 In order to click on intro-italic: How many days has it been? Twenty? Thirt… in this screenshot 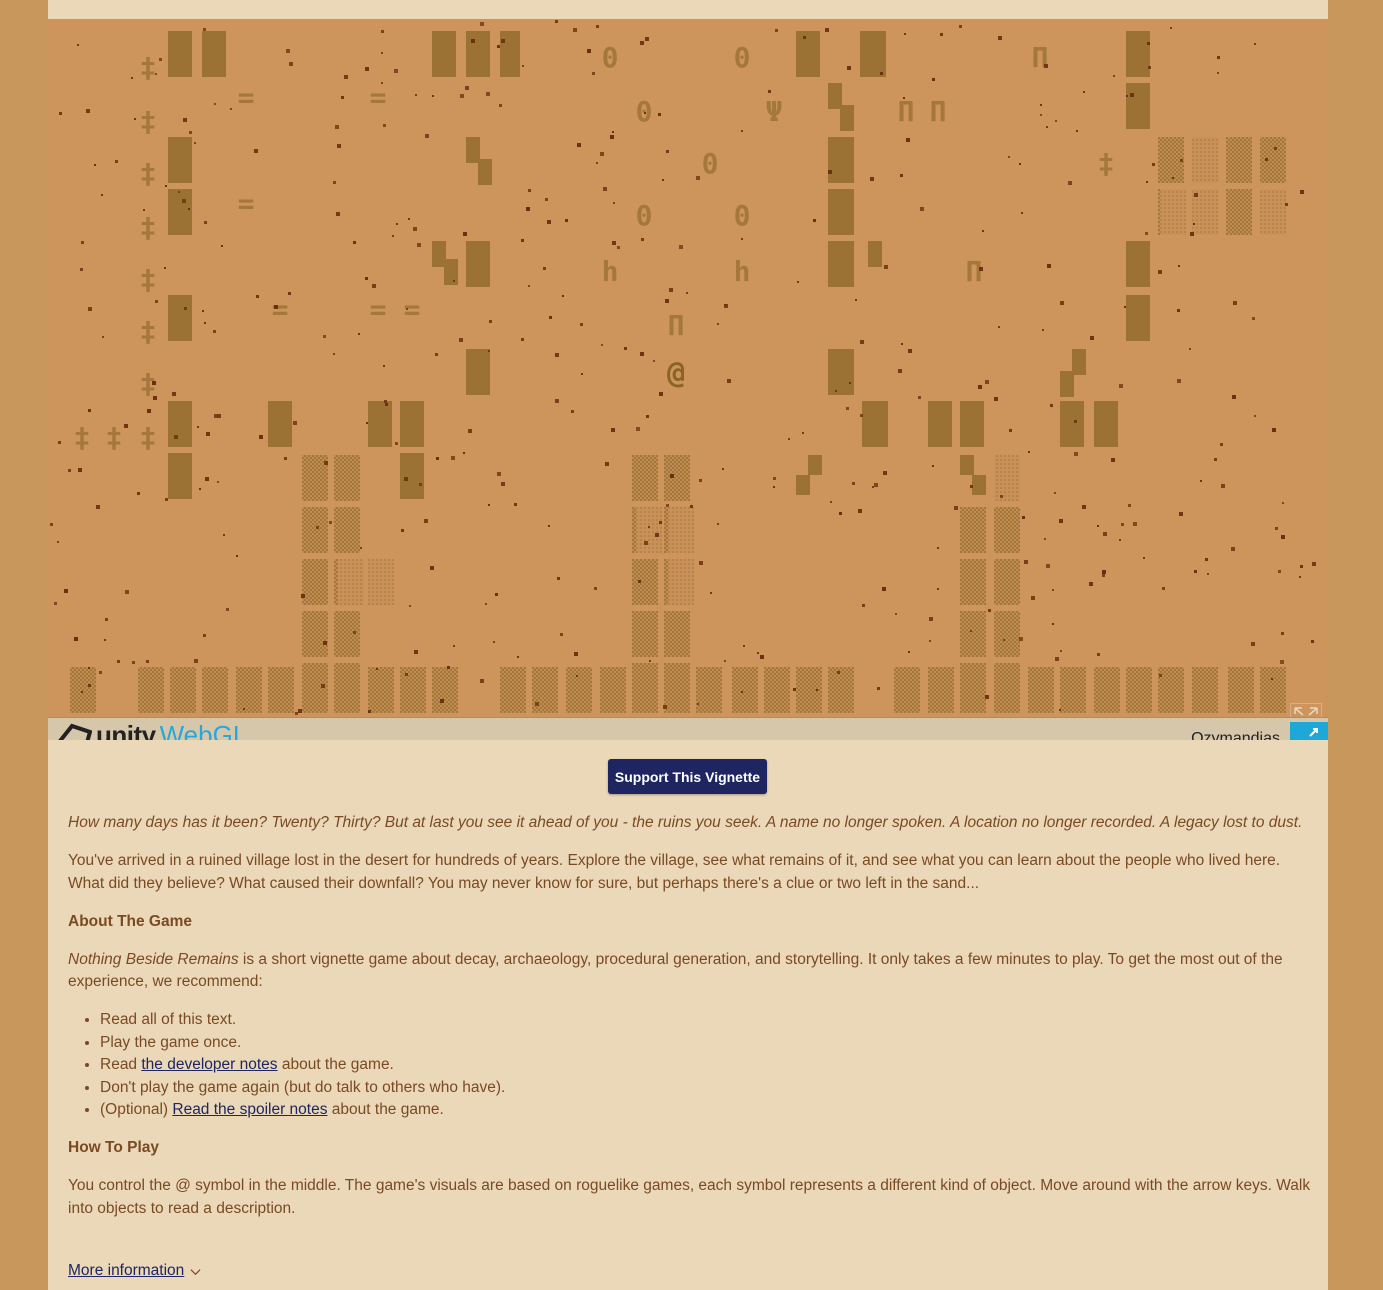, I will do `click(685, 822)`.